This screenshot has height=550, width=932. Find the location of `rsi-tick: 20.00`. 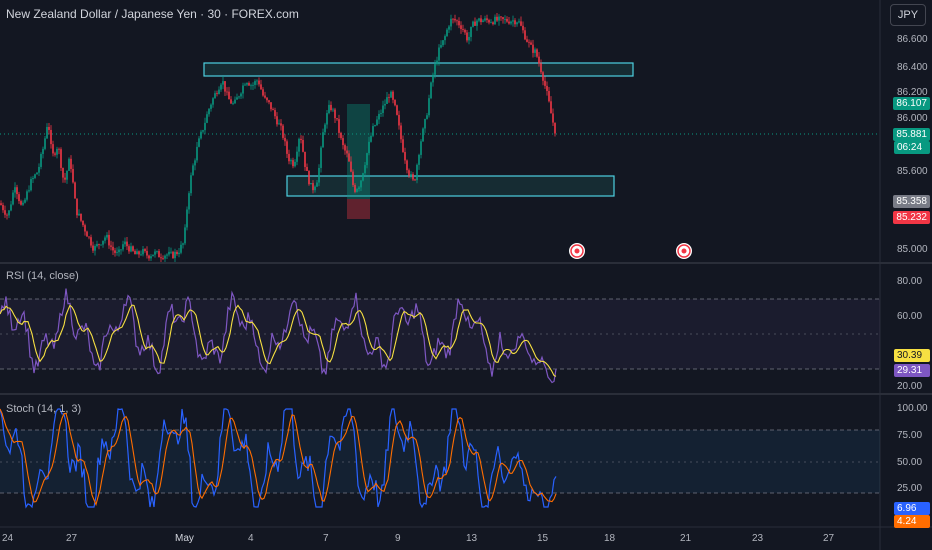

rsi-tick: 20.00 is located at coordinates (910, 386).